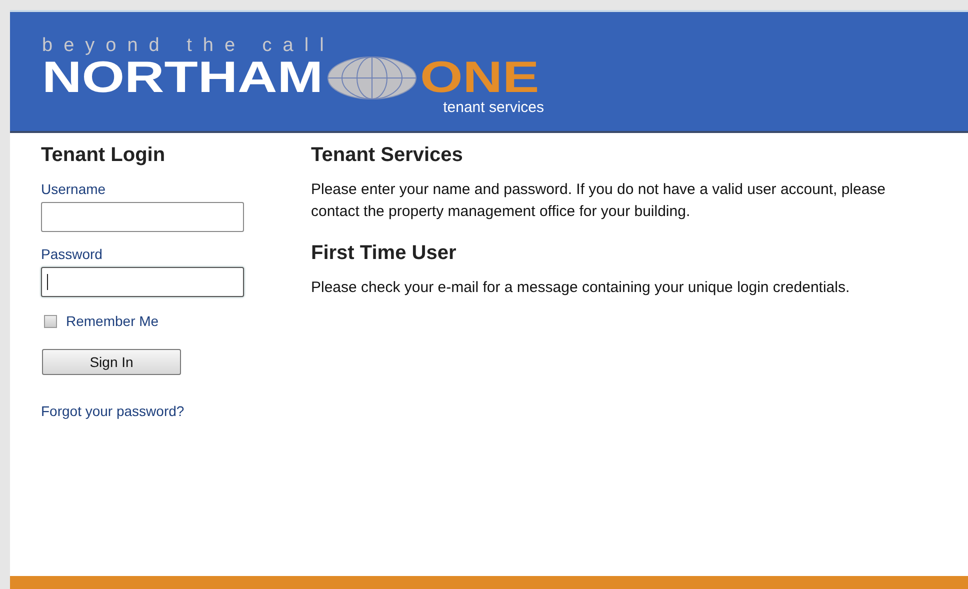 Image resolution: width=968 pixels, height=589 pixels. What do you see at coordinates (112, 321) in the screenshot?
I see `remember-label: Remember Me` at bounding box center [112, 321].